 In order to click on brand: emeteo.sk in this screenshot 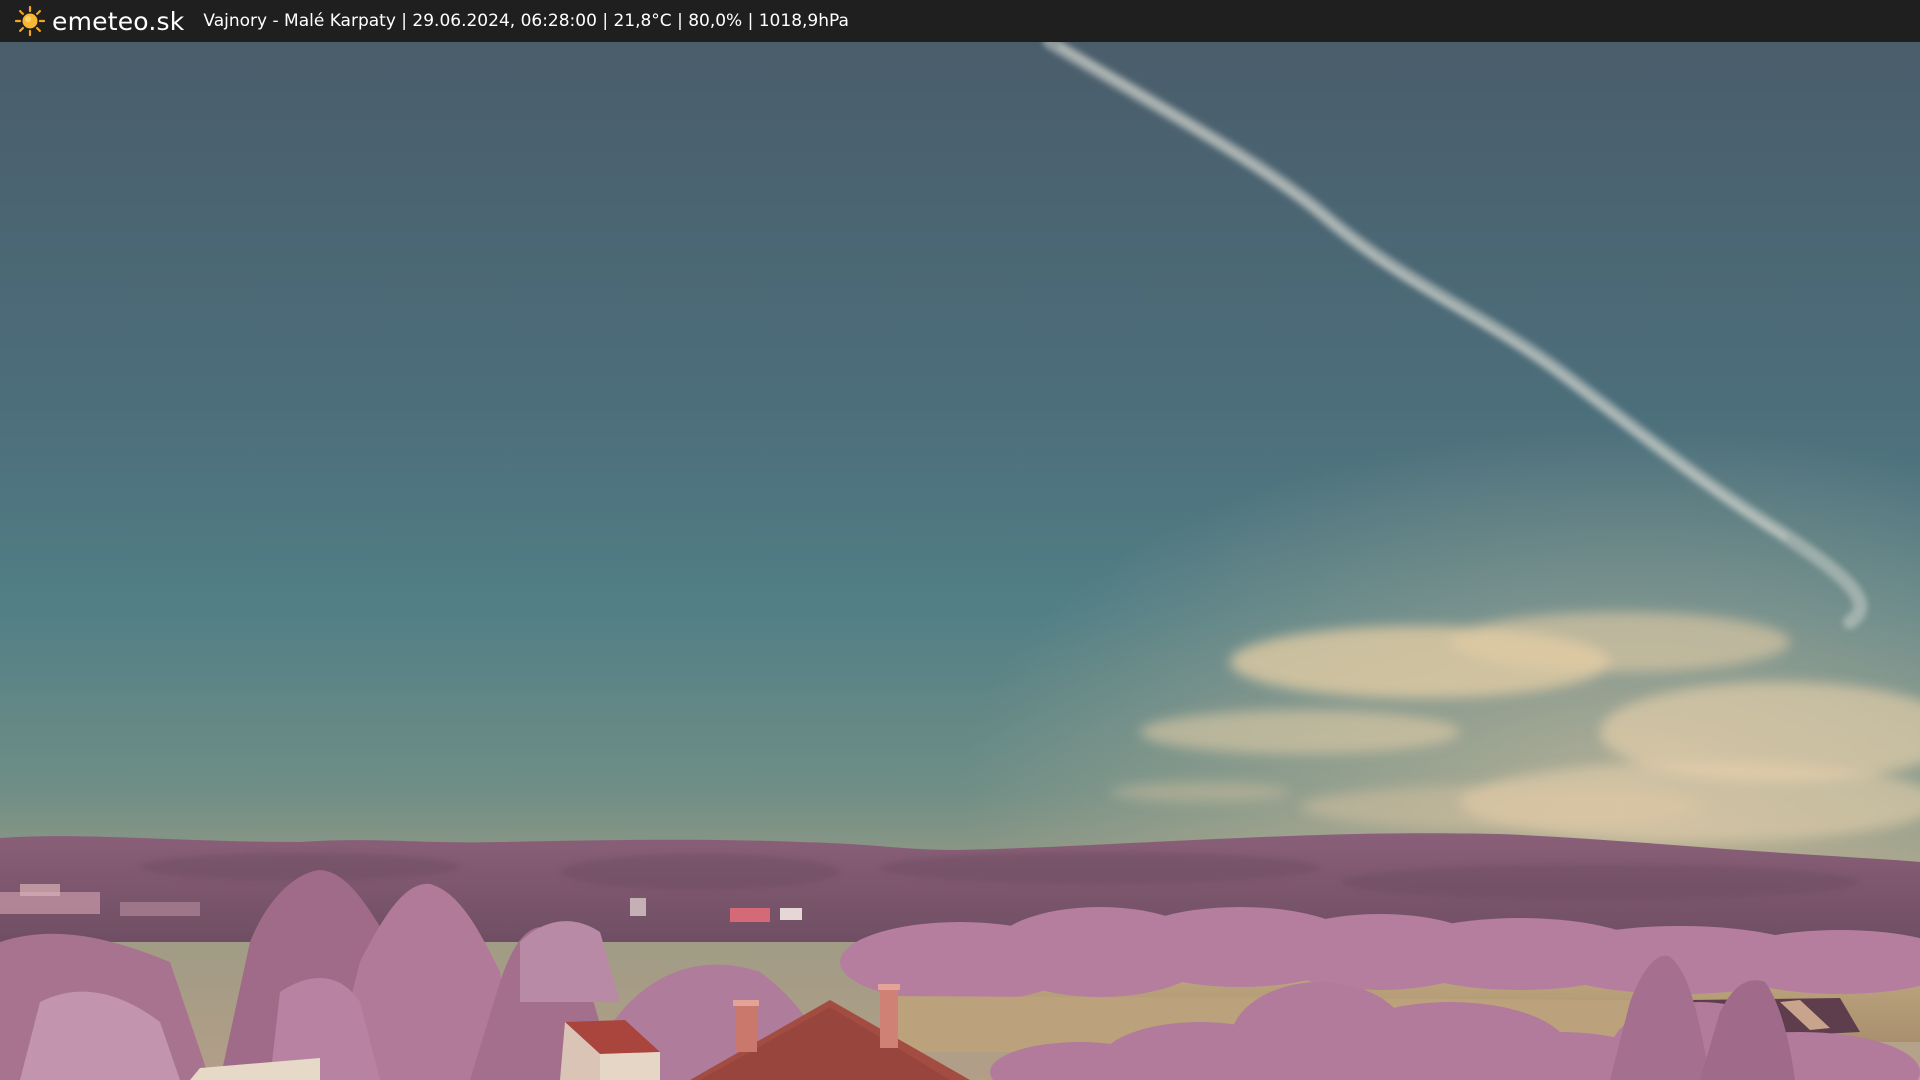, I will do `click(99, 21)`.